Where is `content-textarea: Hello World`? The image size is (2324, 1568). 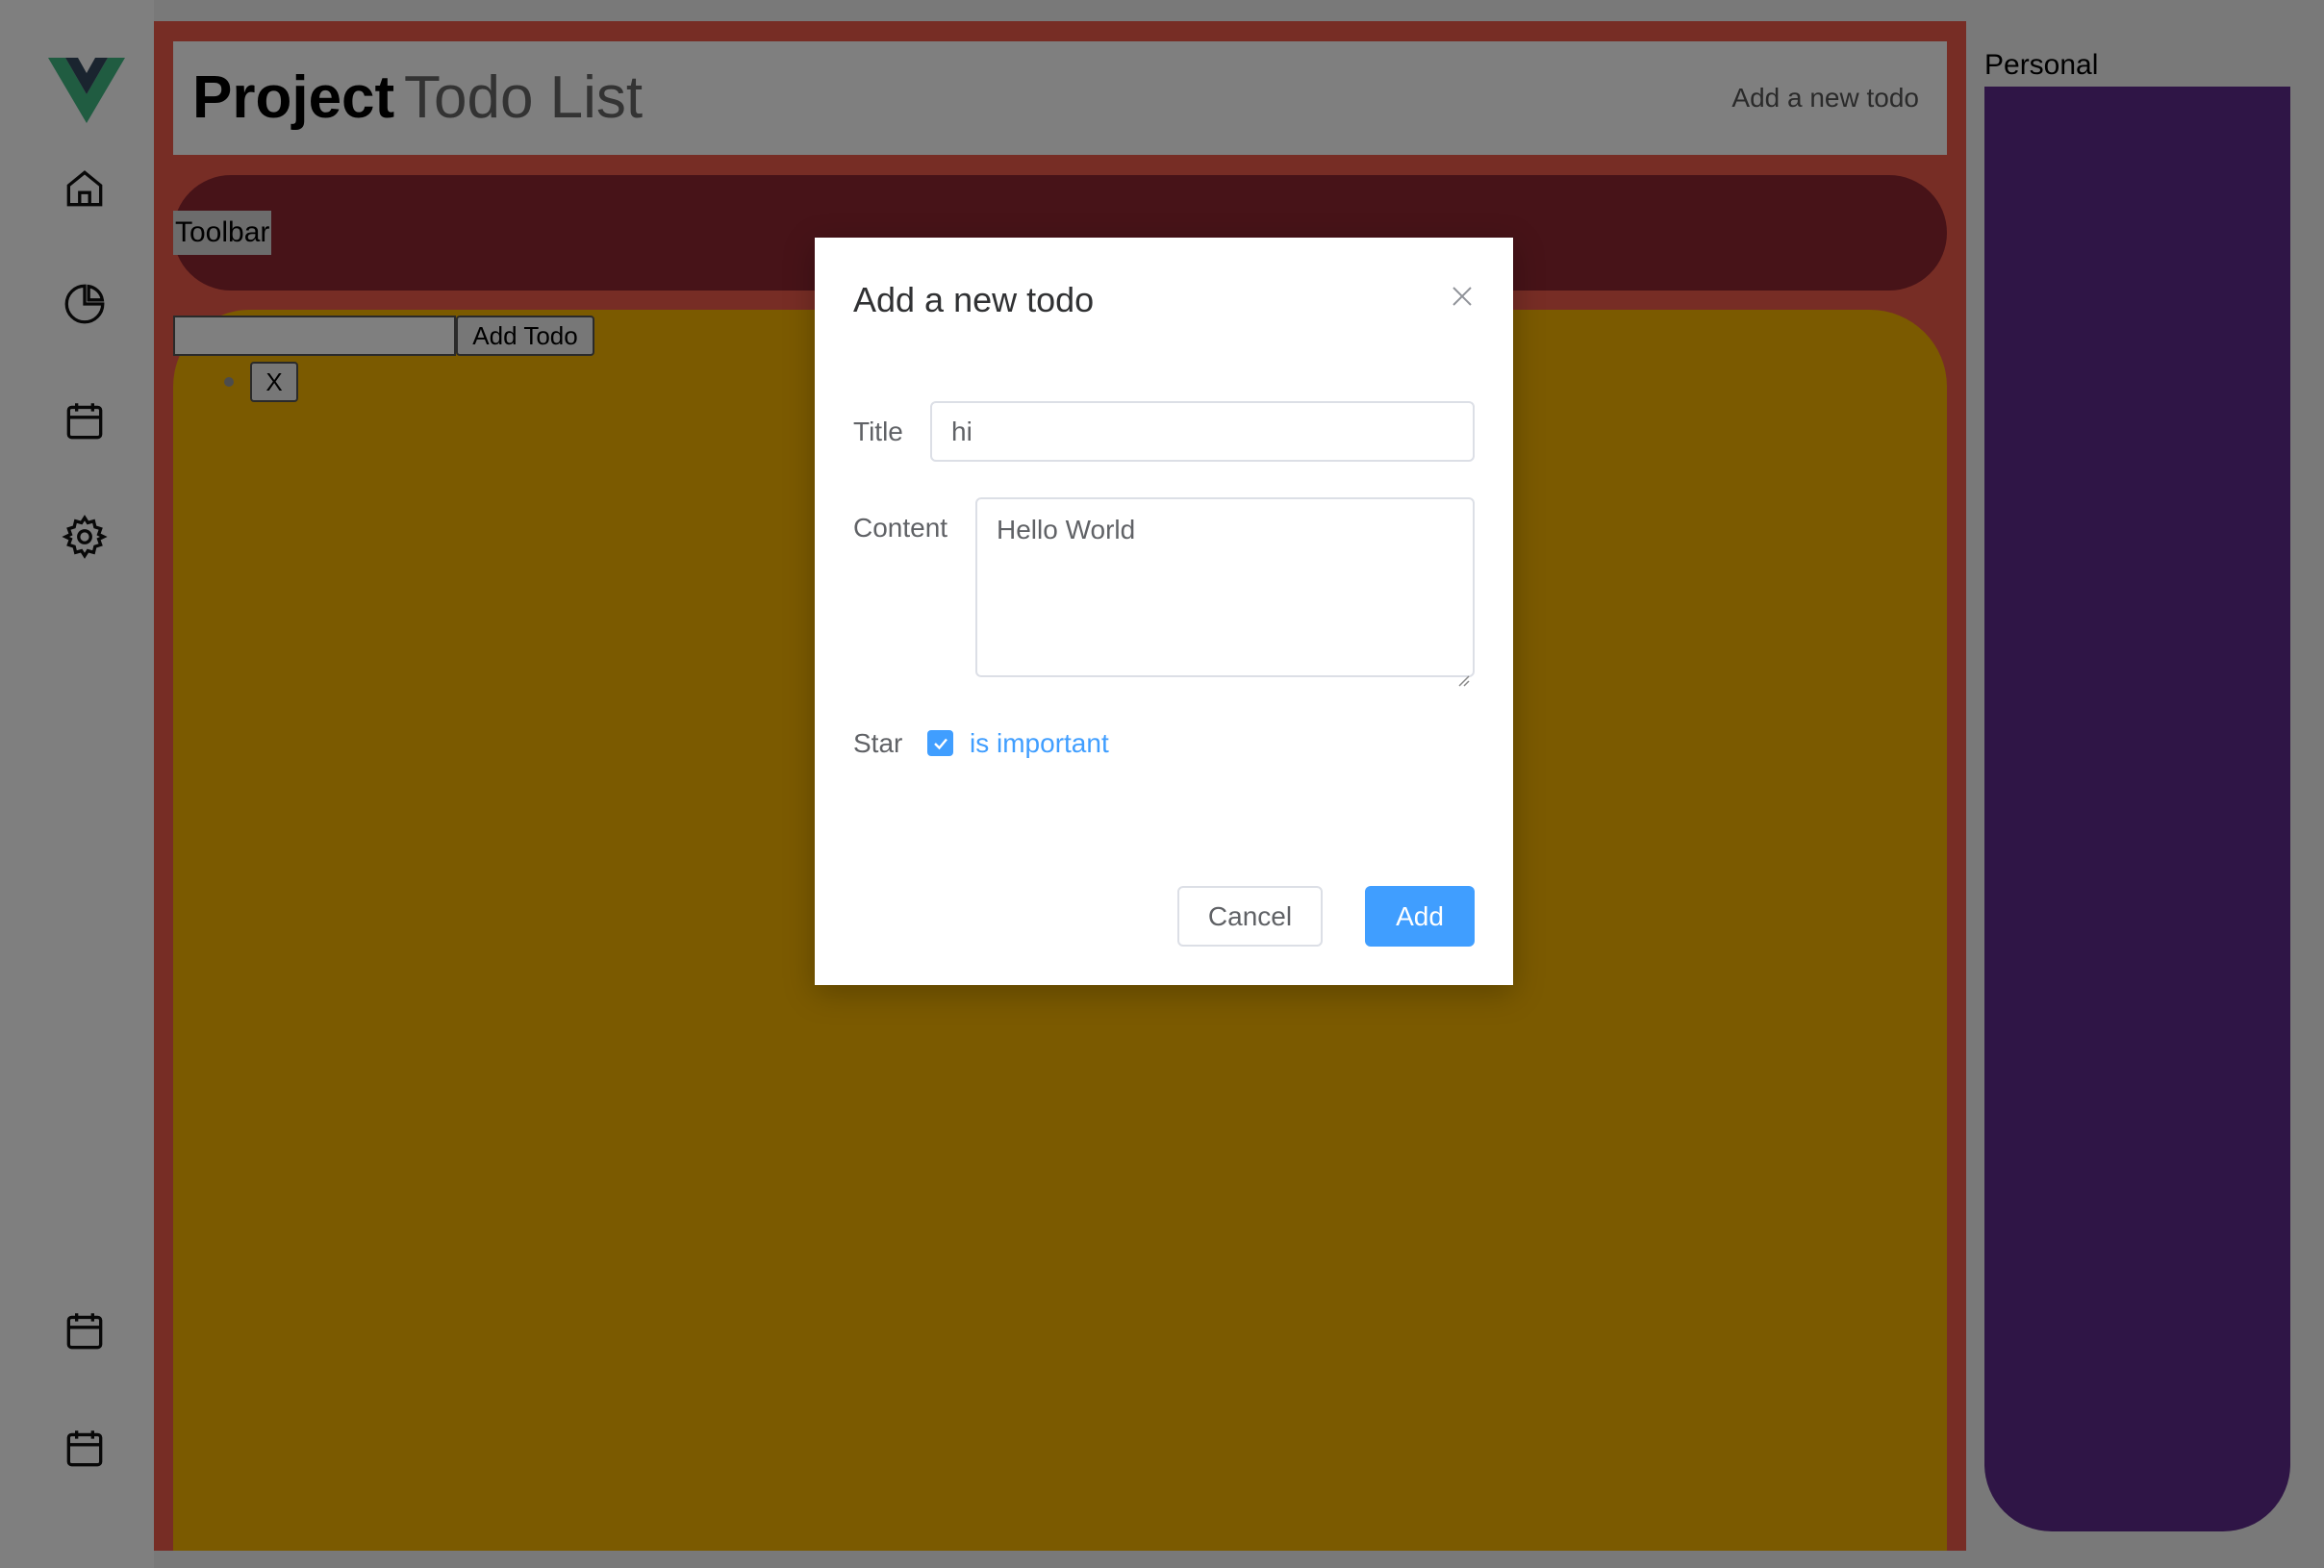 content-textarea: Hello World is located at coordinates (1225, 592).